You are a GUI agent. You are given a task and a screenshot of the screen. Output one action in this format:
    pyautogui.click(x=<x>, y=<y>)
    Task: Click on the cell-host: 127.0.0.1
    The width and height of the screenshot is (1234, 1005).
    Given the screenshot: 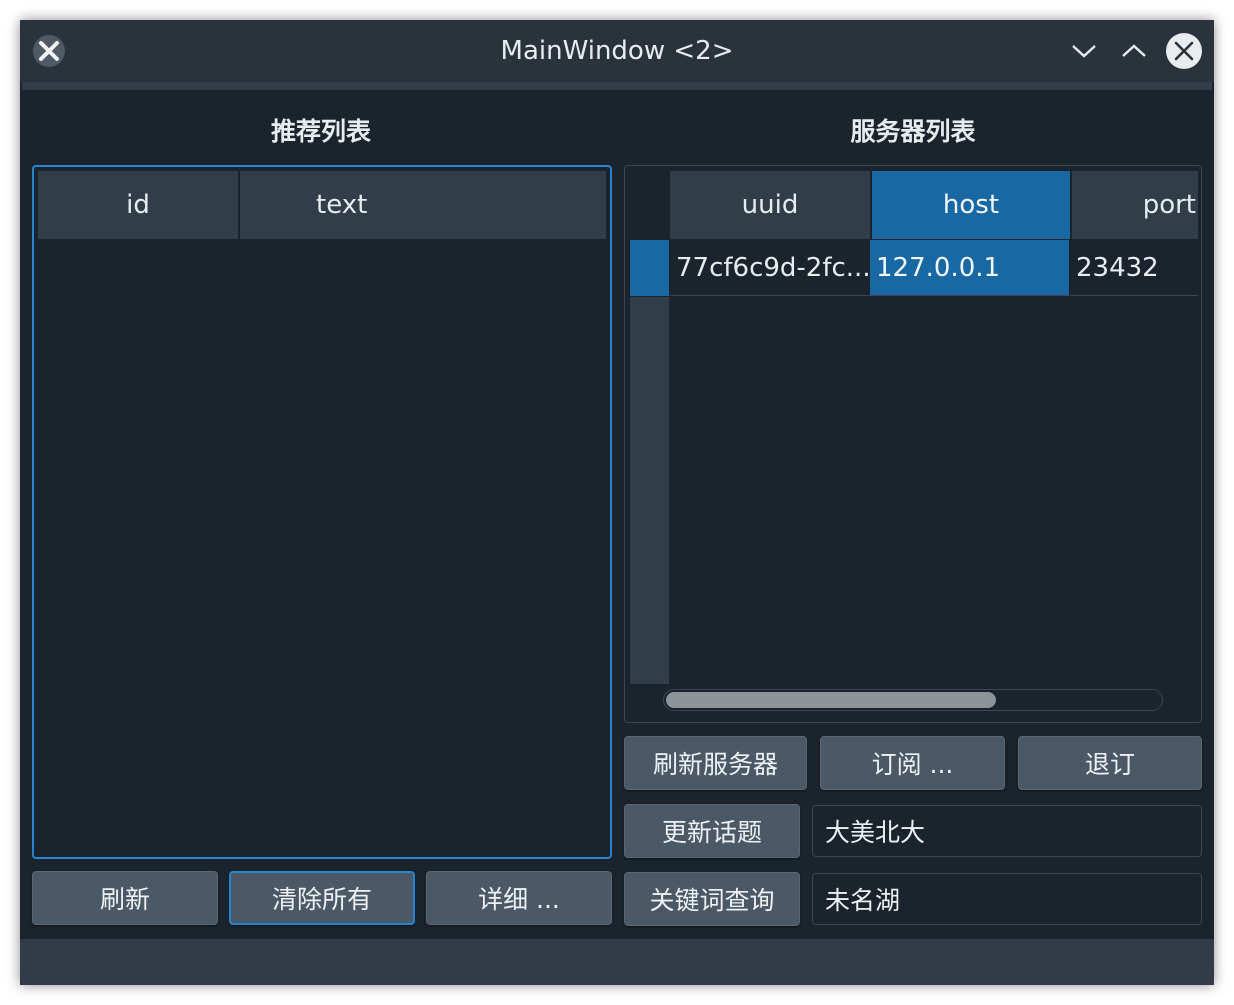 What is the action you would take?
    pyautogui.click(x=969, y=268)
    